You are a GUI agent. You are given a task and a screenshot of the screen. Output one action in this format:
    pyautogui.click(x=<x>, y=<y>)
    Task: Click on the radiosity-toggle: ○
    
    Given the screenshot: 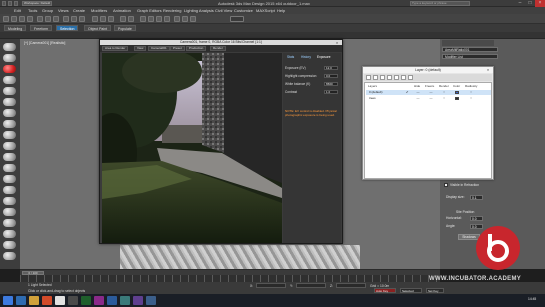 What is the action you would take?
    pyautogui.click(x=471, y=98)
    